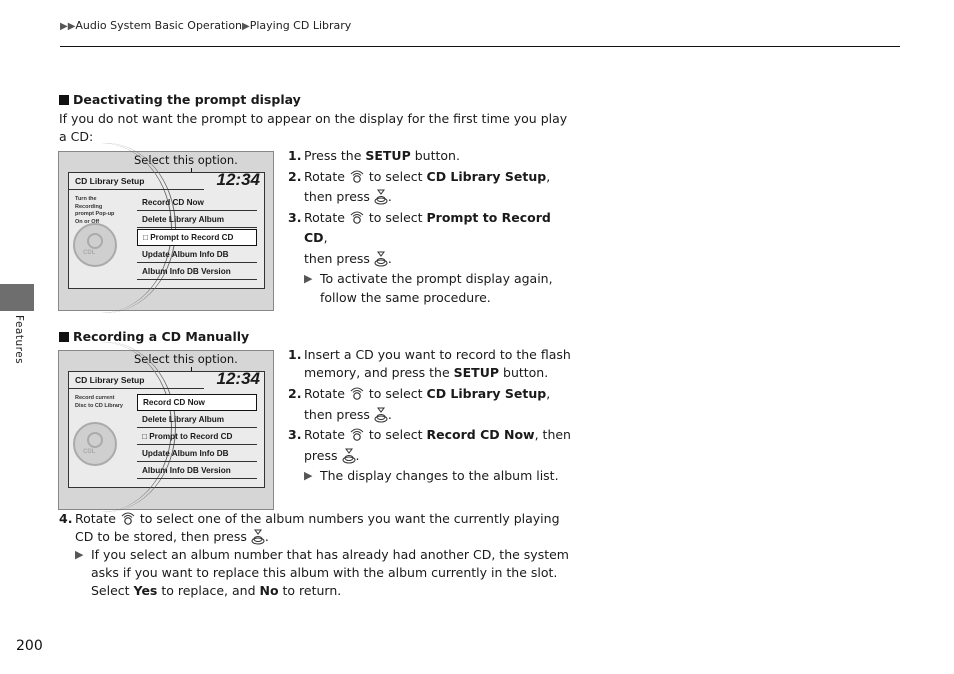 Image resolution: width=954 pixels, height=674 pixels. Describe the element at coordinates (246, 26) in the screenshot. I see `triangle-icon: ▶` at that location.